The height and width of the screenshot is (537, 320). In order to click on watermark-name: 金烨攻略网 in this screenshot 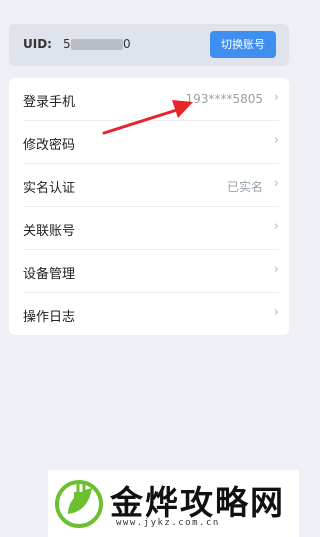, I will do `click(197, 502)`.